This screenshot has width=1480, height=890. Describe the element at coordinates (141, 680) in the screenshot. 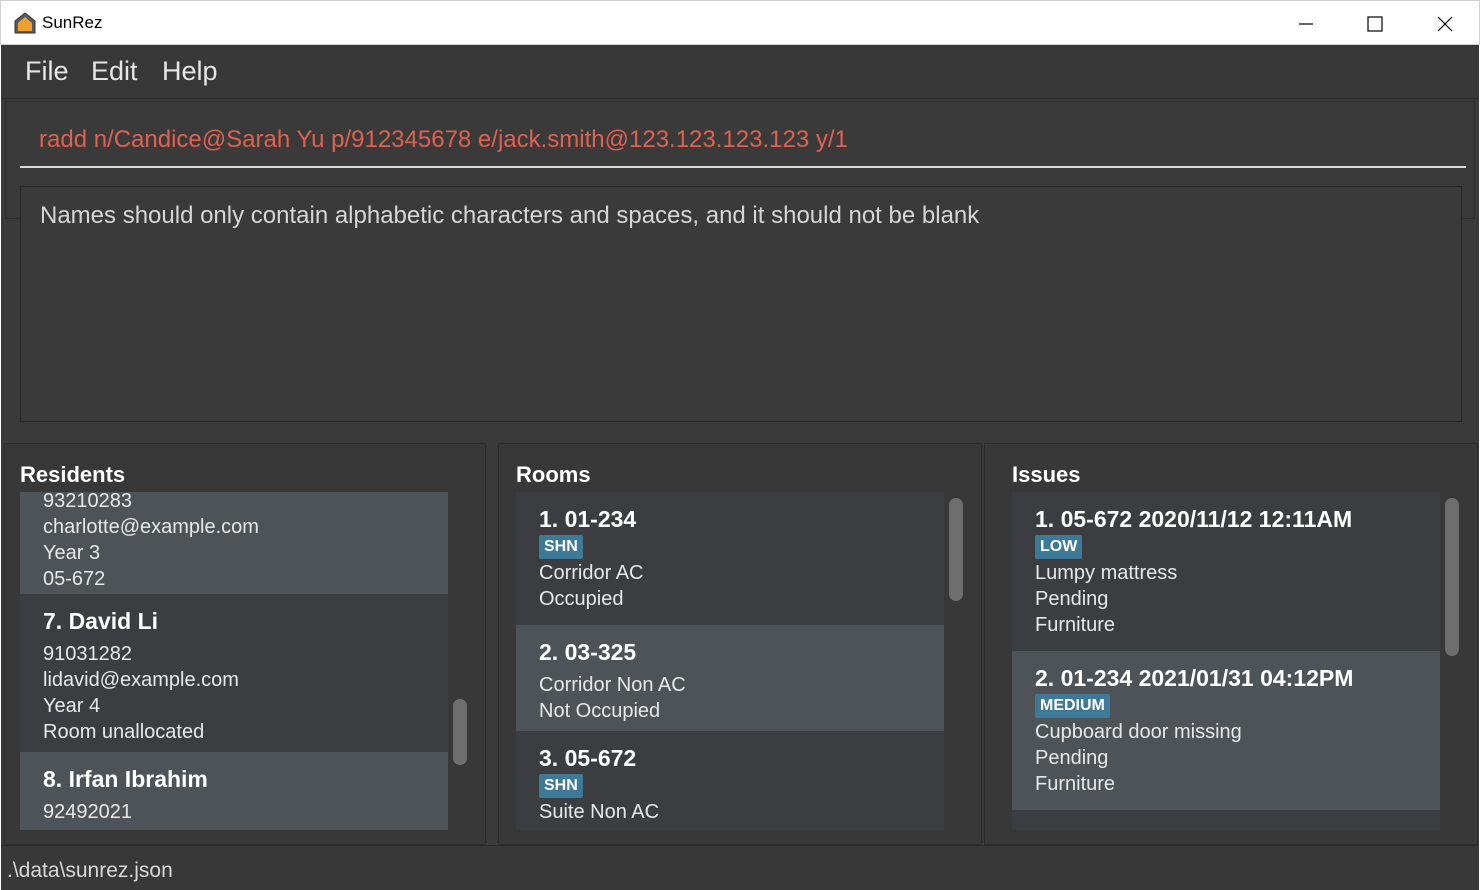

I see `resident-email: lidavid@example.com` at that location.